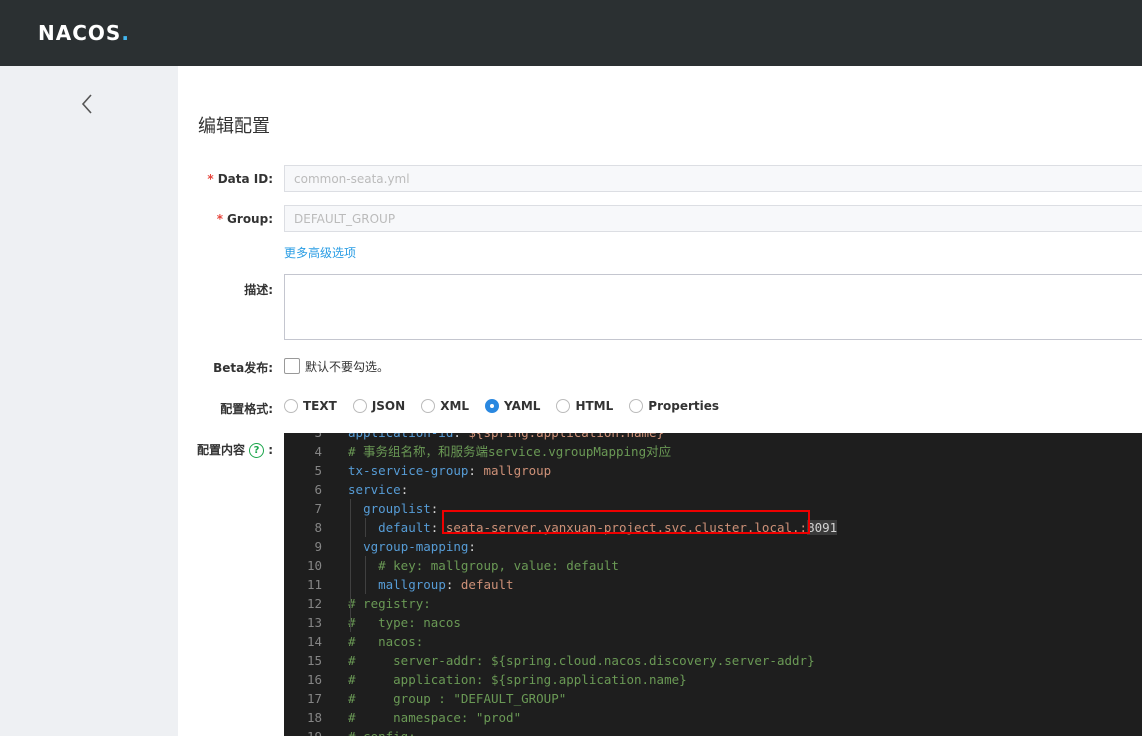 This screenshot has height=736, width=1142. Describe the element at coordinates (584, 406) in the screenshot. I see `format-radio-html: HTML` at that location.